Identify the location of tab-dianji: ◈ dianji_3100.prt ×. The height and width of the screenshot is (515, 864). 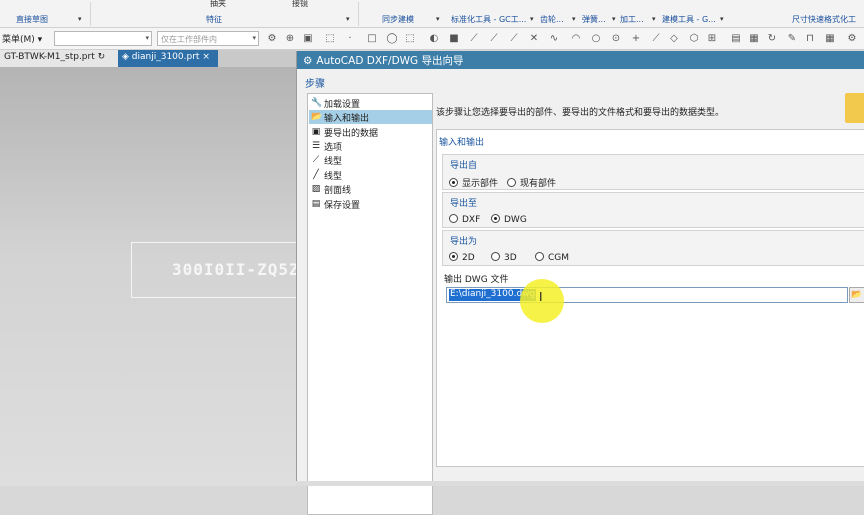
(168, 58).